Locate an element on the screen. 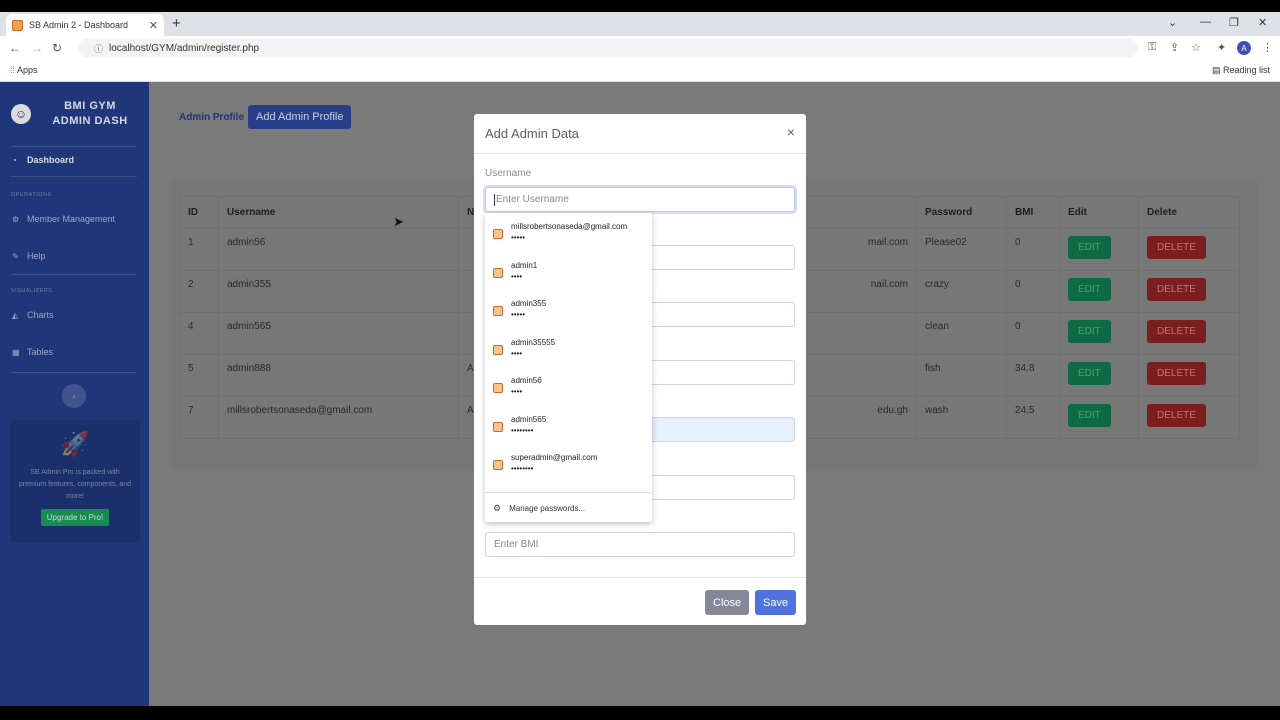  add-admin-profile-button: Add Admin Profile is located at coordinates (300, 117).